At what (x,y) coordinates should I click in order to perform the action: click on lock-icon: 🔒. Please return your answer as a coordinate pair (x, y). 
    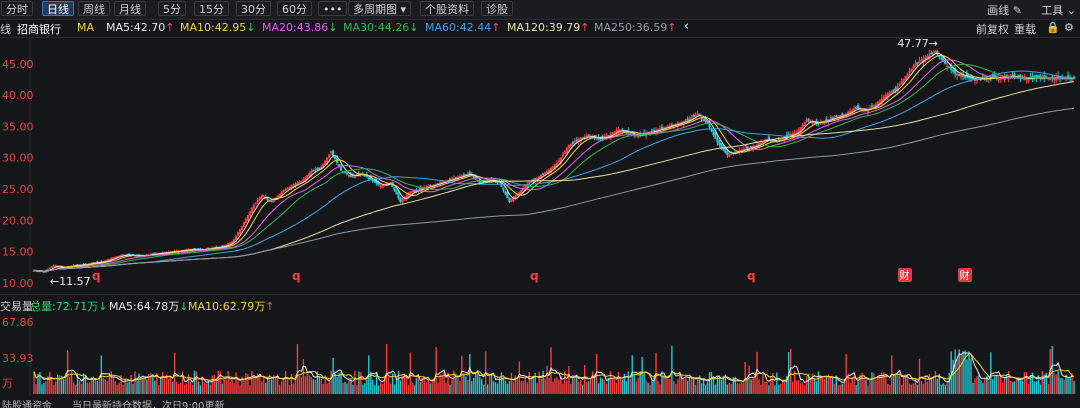
    Looking at the image, I should click on (1053, 27).